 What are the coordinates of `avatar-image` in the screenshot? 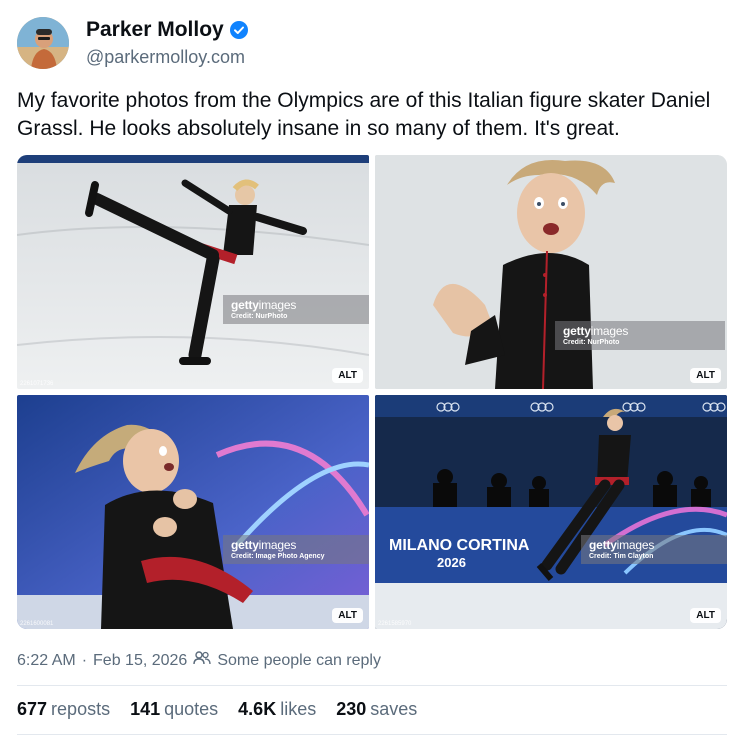 It's located at (43, 43).